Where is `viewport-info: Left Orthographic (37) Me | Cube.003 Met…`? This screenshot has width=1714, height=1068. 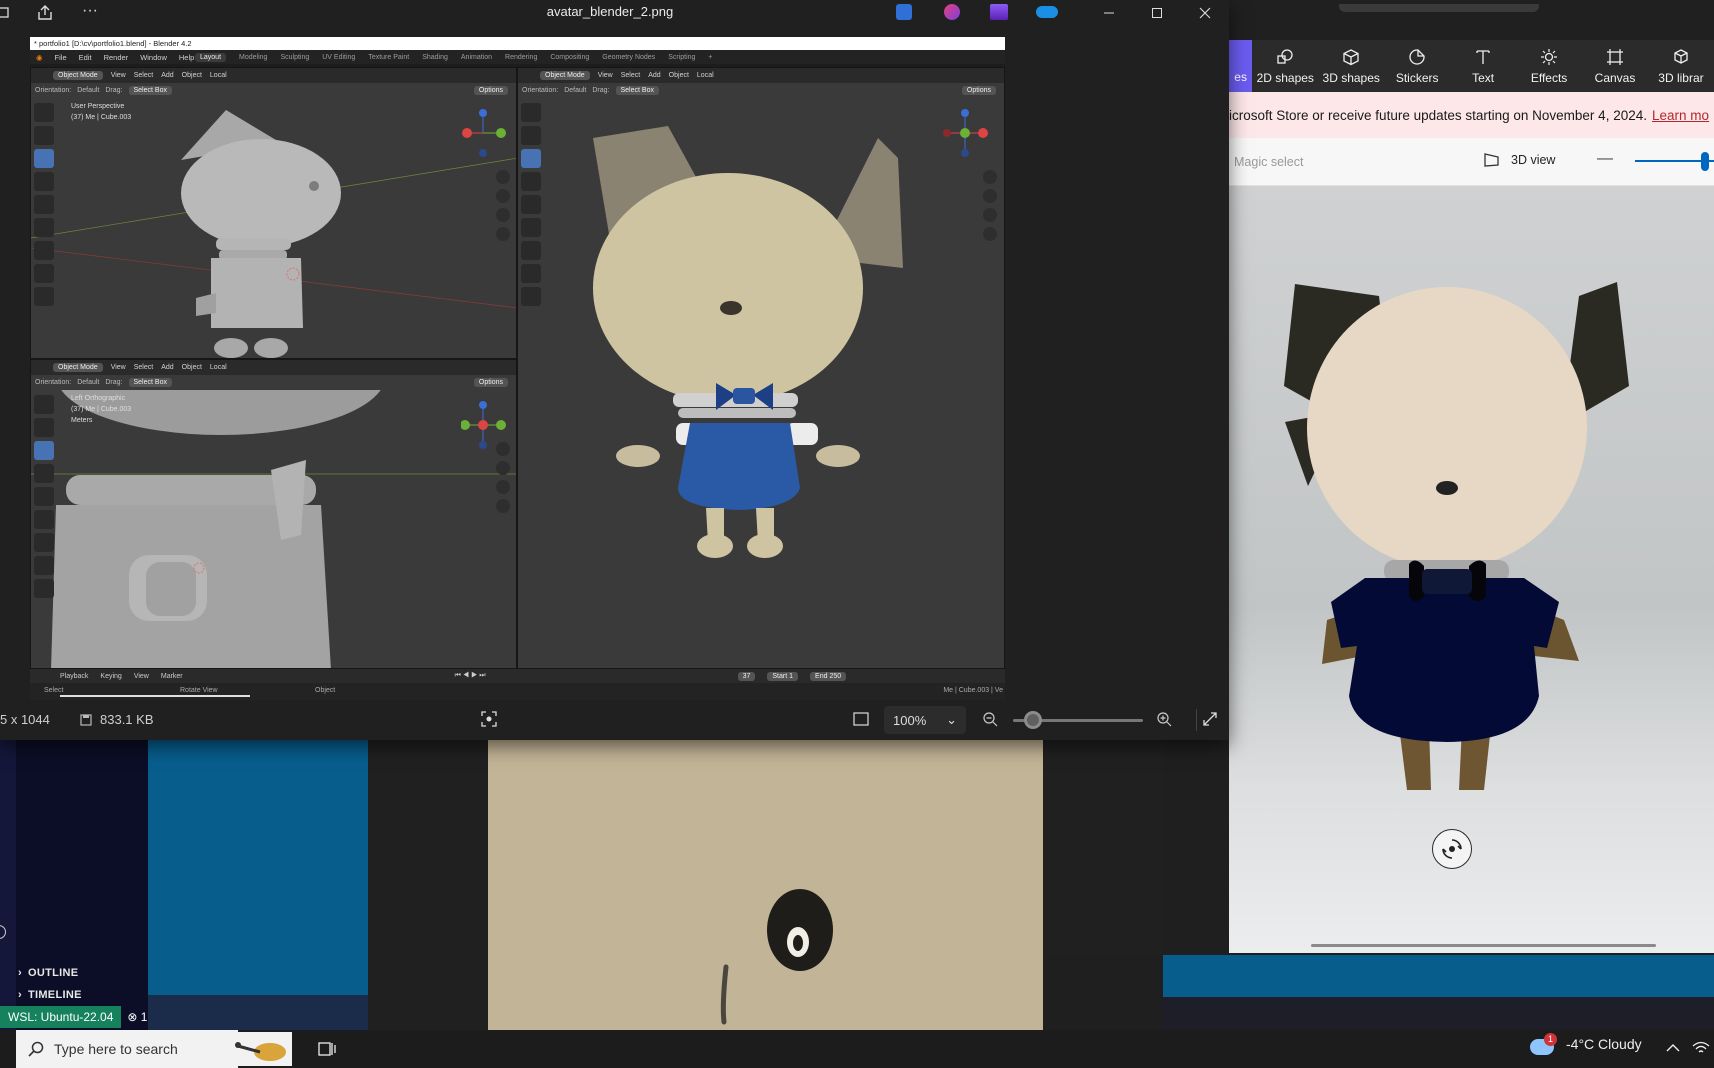
viewport-info: Left Orthographic (37) Me | Cube.003 Met… is located at coordinates (101, 409).